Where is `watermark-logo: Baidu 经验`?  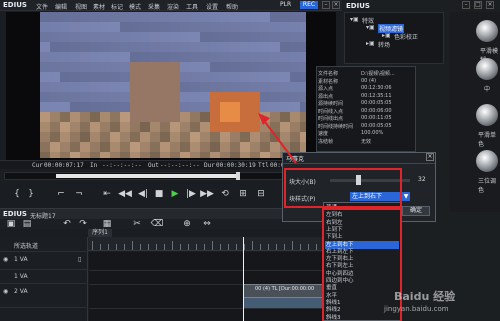
watermark-logo: Baidu 经验 is located at coordinates (425, 296).